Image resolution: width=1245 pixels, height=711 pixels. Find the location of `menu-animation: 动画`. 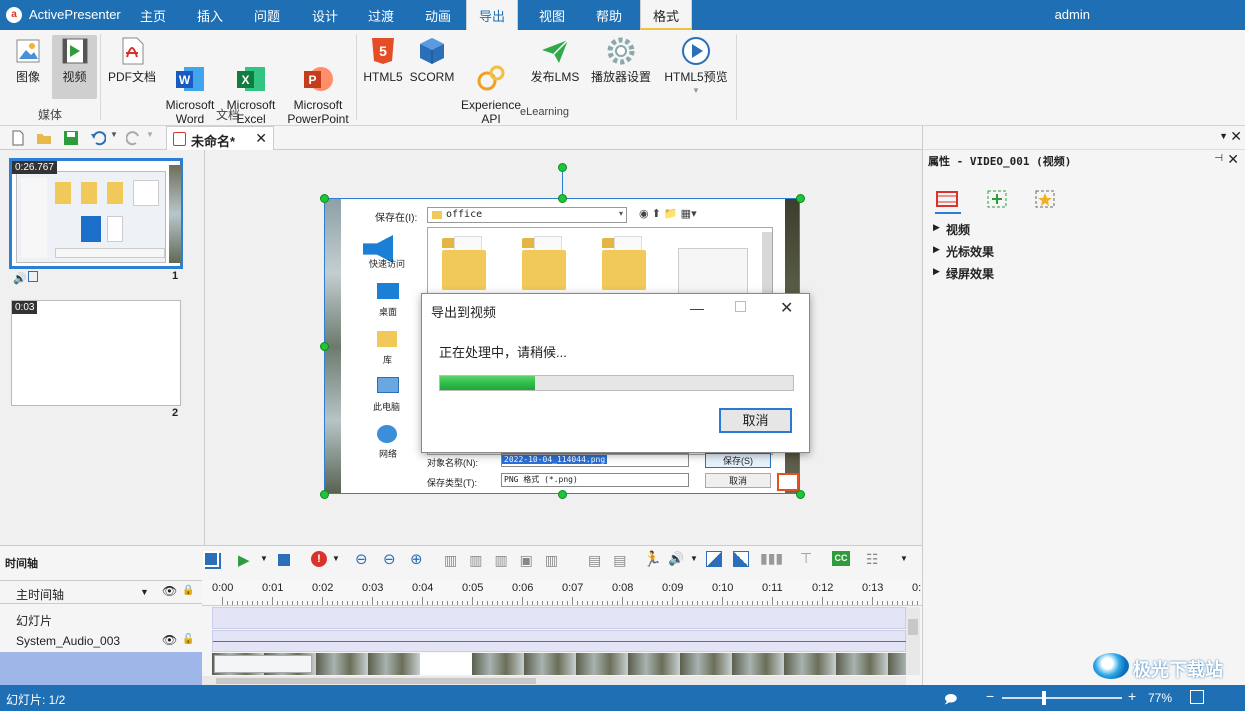

menu-animation: 动画 is located at coordinates (438, 15).